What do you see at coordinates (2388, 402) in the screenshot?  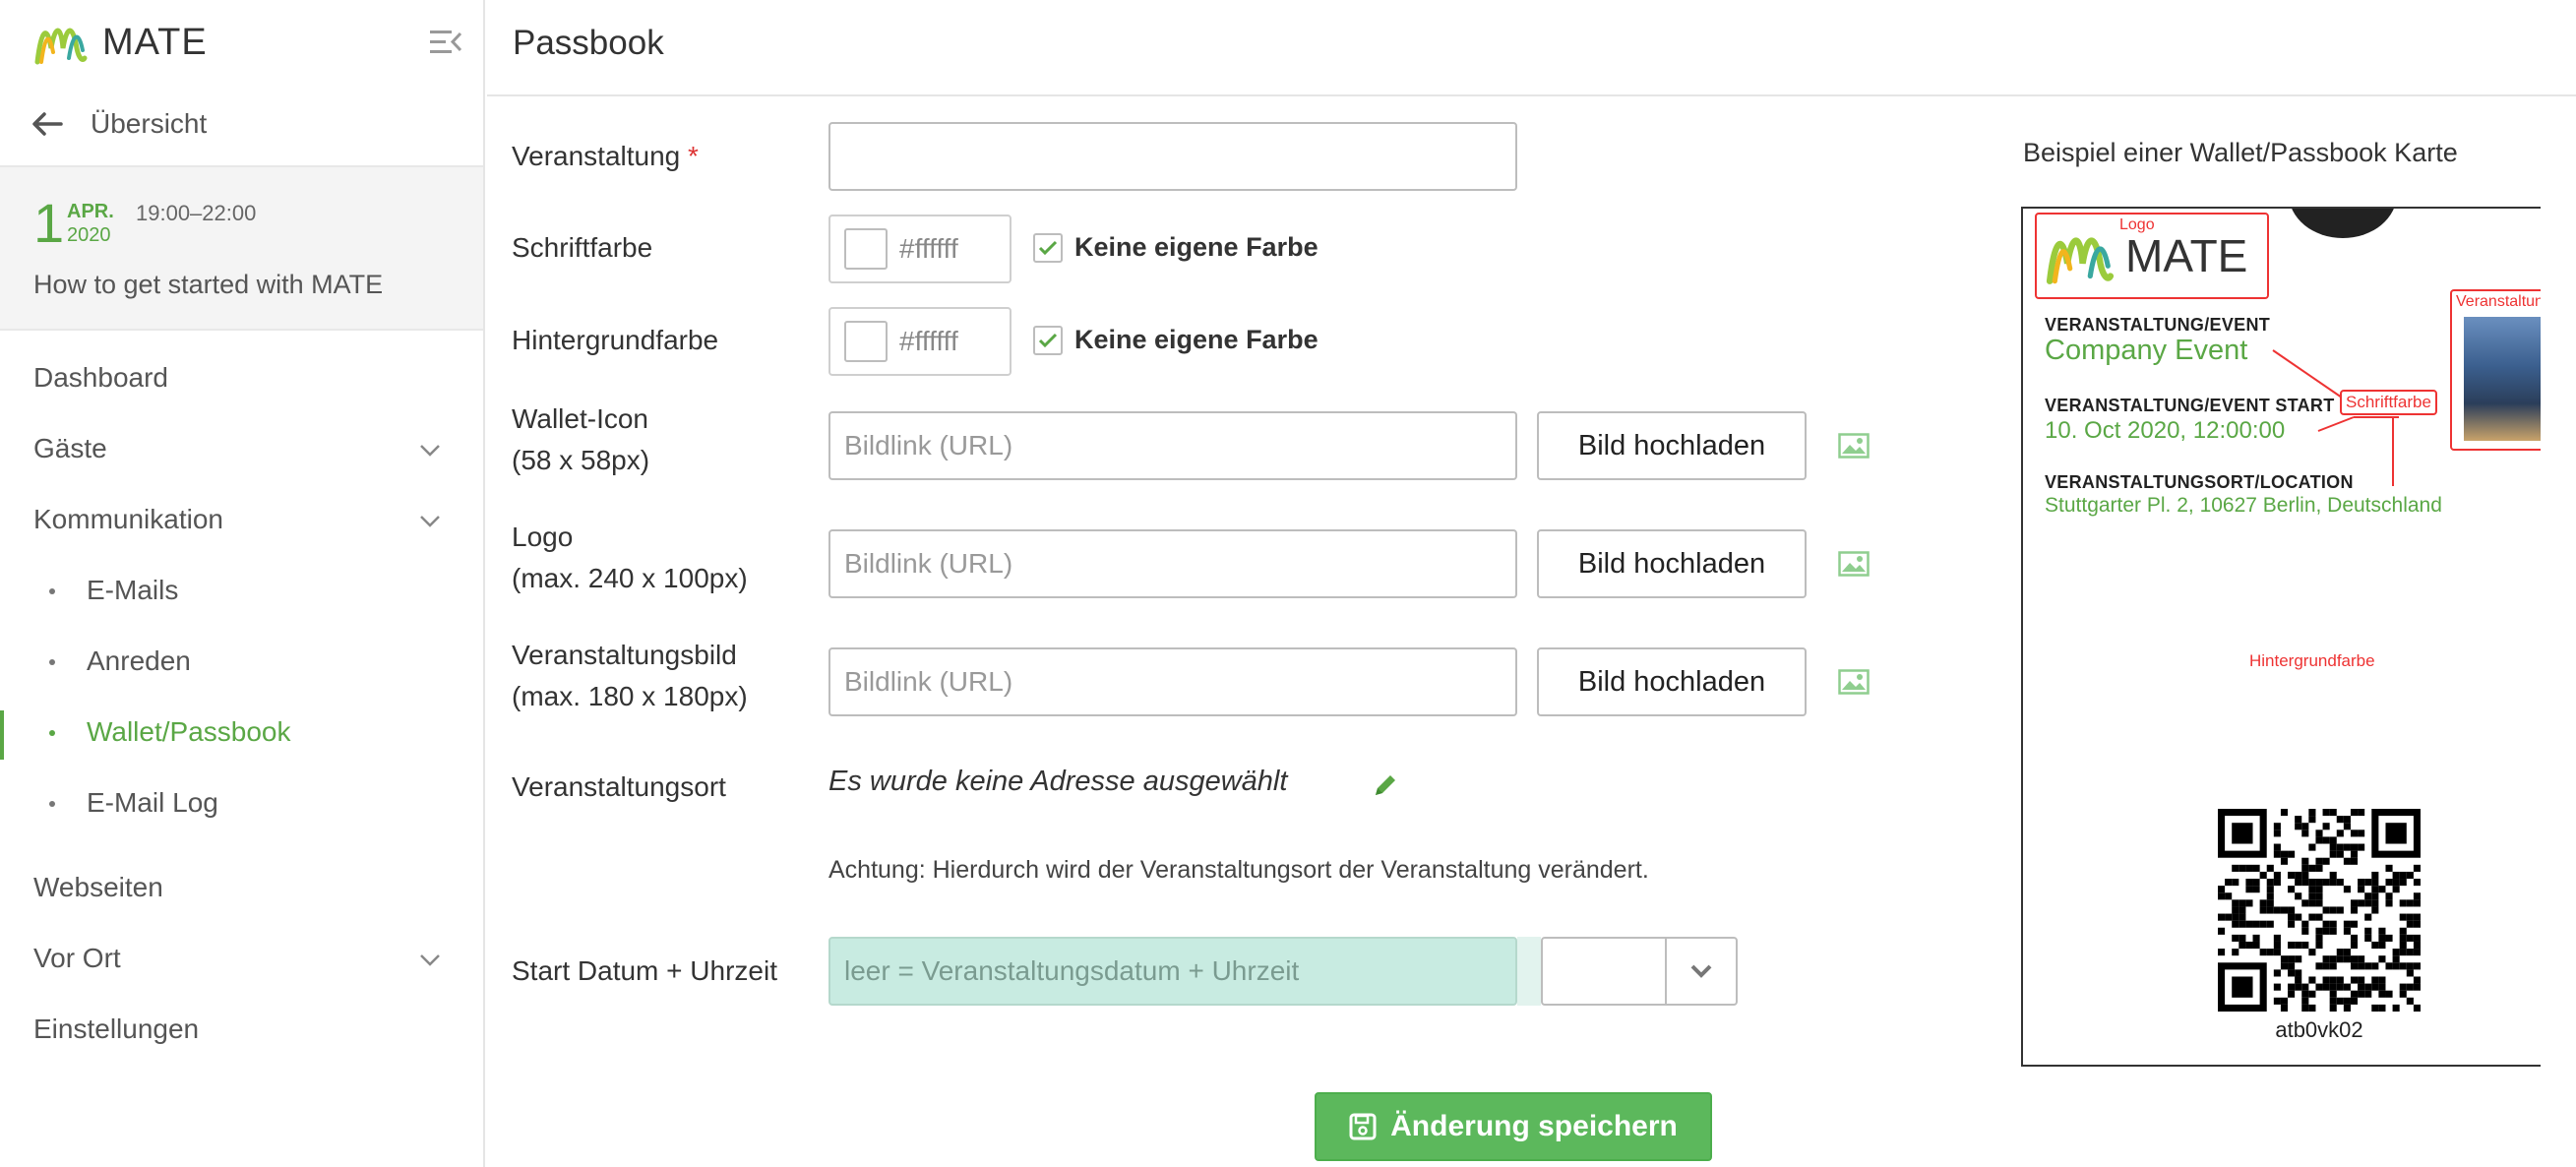 I see `font-color-tag: Schriftfarbe` at bounding box center [2388, 402].